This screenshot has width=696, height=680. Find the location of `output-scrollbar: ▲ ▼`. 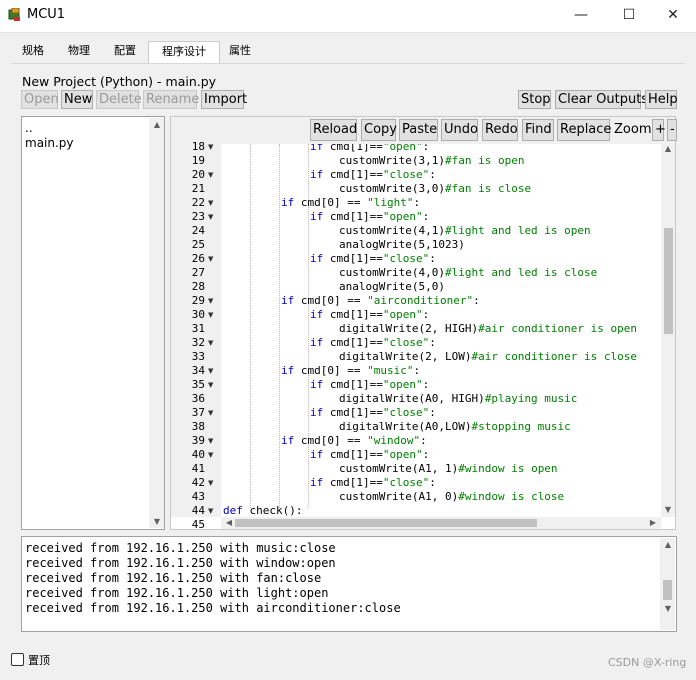

output-scrollbar: ▲ ▼ is located at coordinates (667, 584).